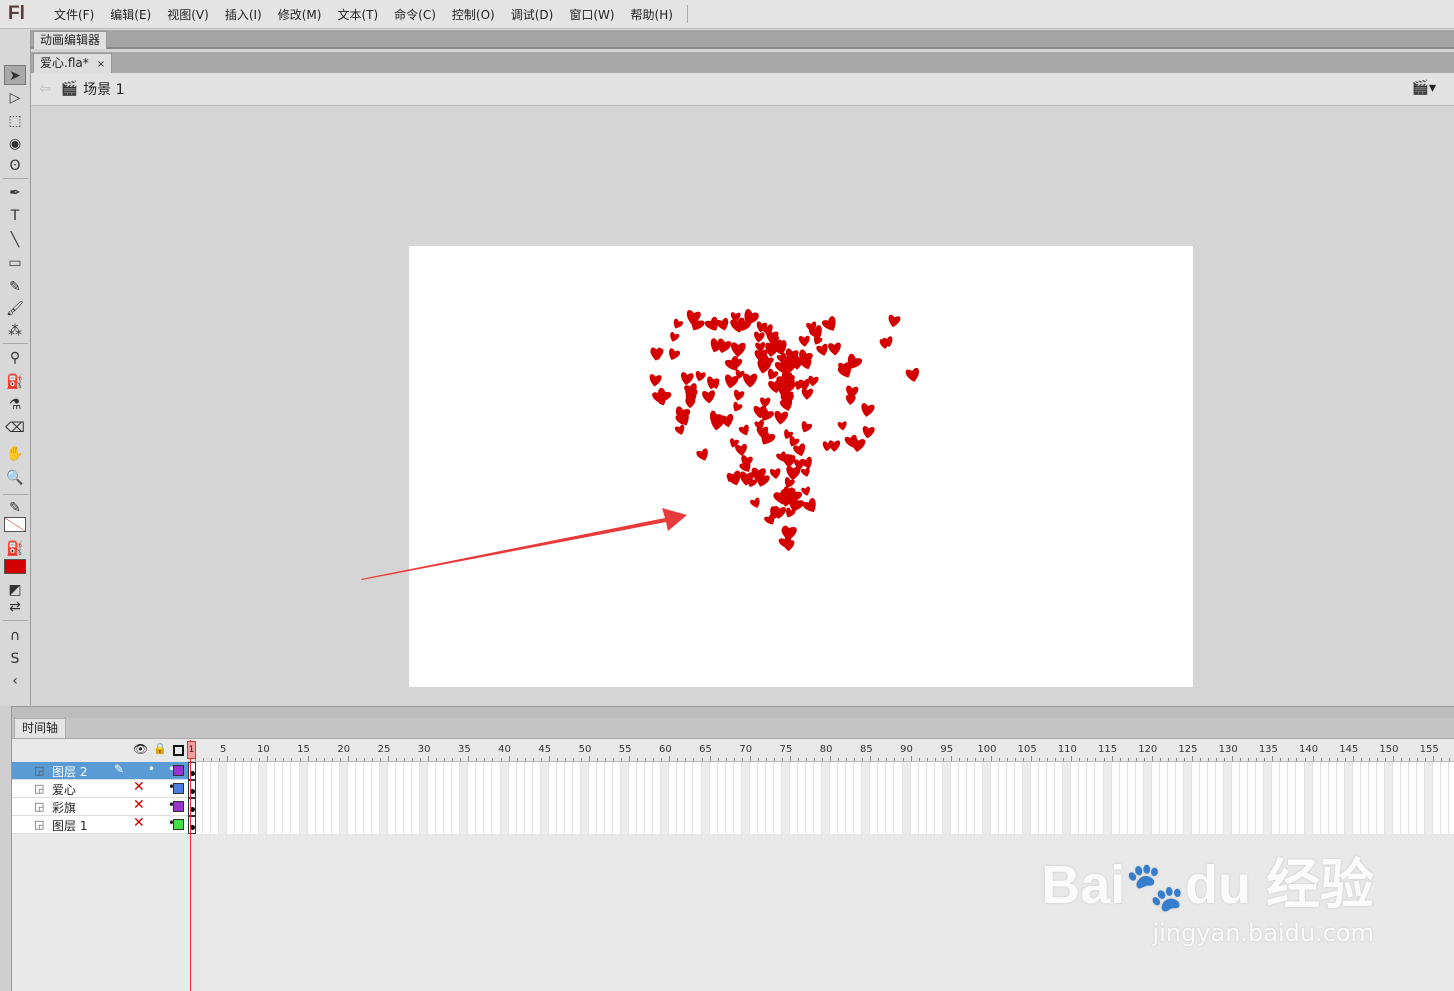 The width and height of the screenshot is (1454, 991). Describe the element at coordinates (101, 64) in the screenshot. I see `close-icon: ×` at that location.